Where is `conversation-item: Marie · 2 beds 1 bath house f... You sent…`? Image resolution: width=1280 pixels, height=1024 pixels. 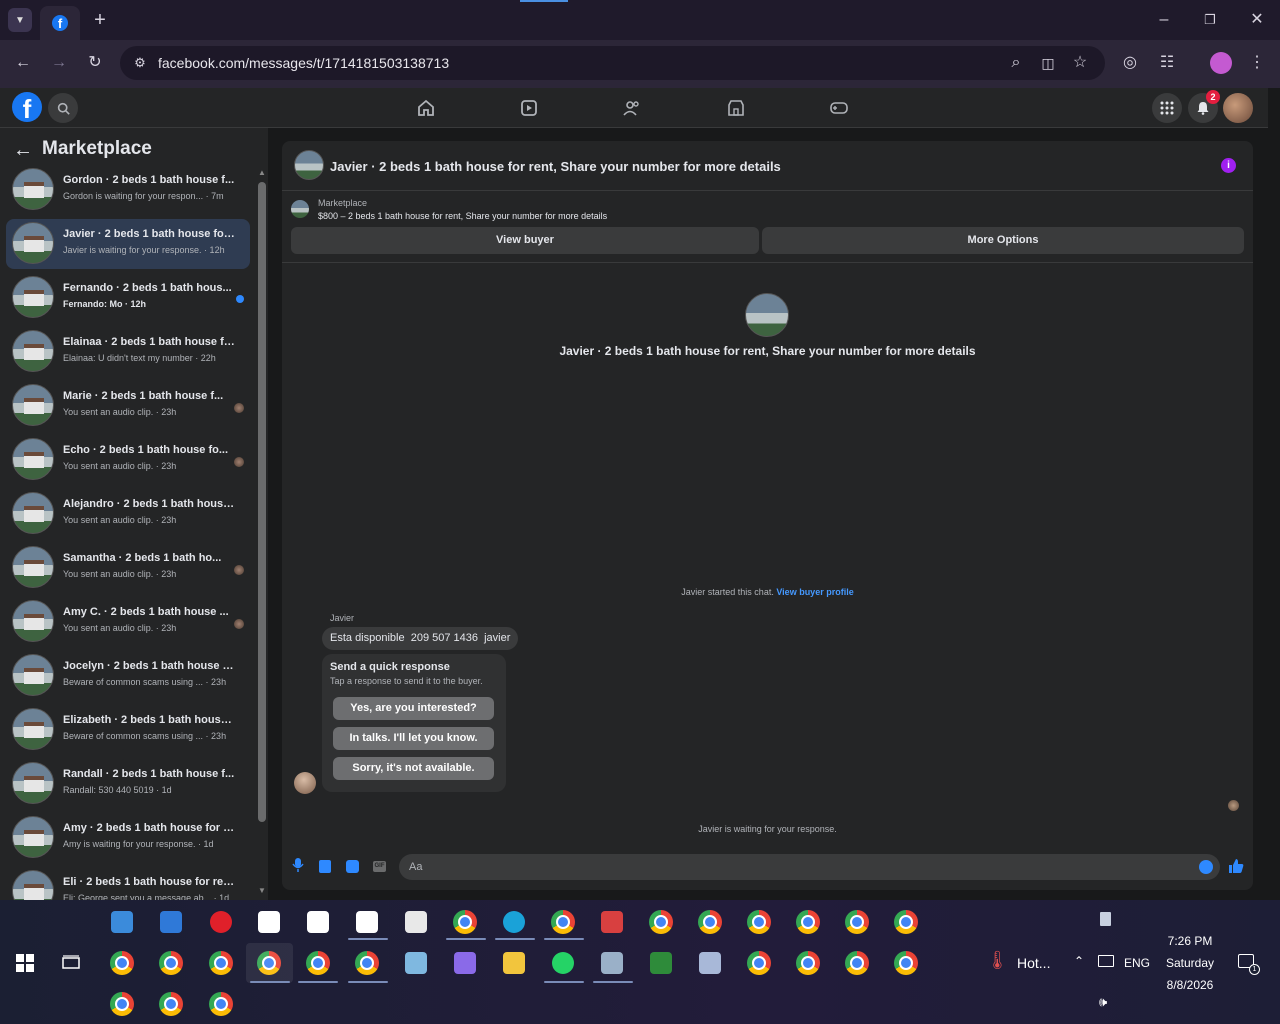
conversation-item: Marie · 2 beds 1 bath house f... You sent… is located at coordinates (128, 406).